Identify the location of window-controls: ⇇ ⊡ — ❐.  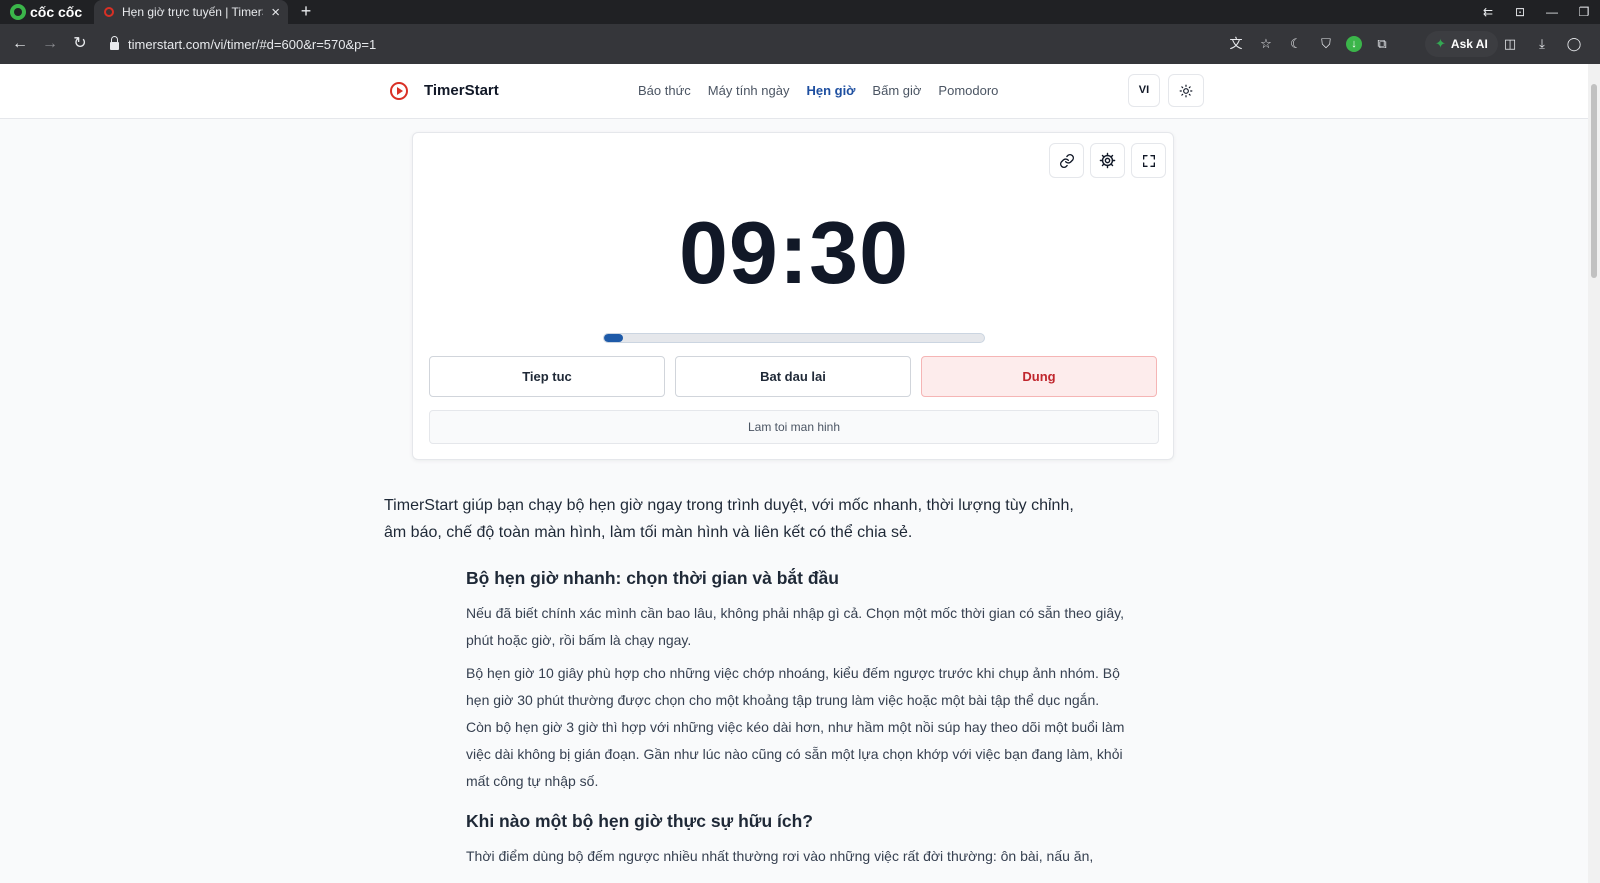
(1536, 12).